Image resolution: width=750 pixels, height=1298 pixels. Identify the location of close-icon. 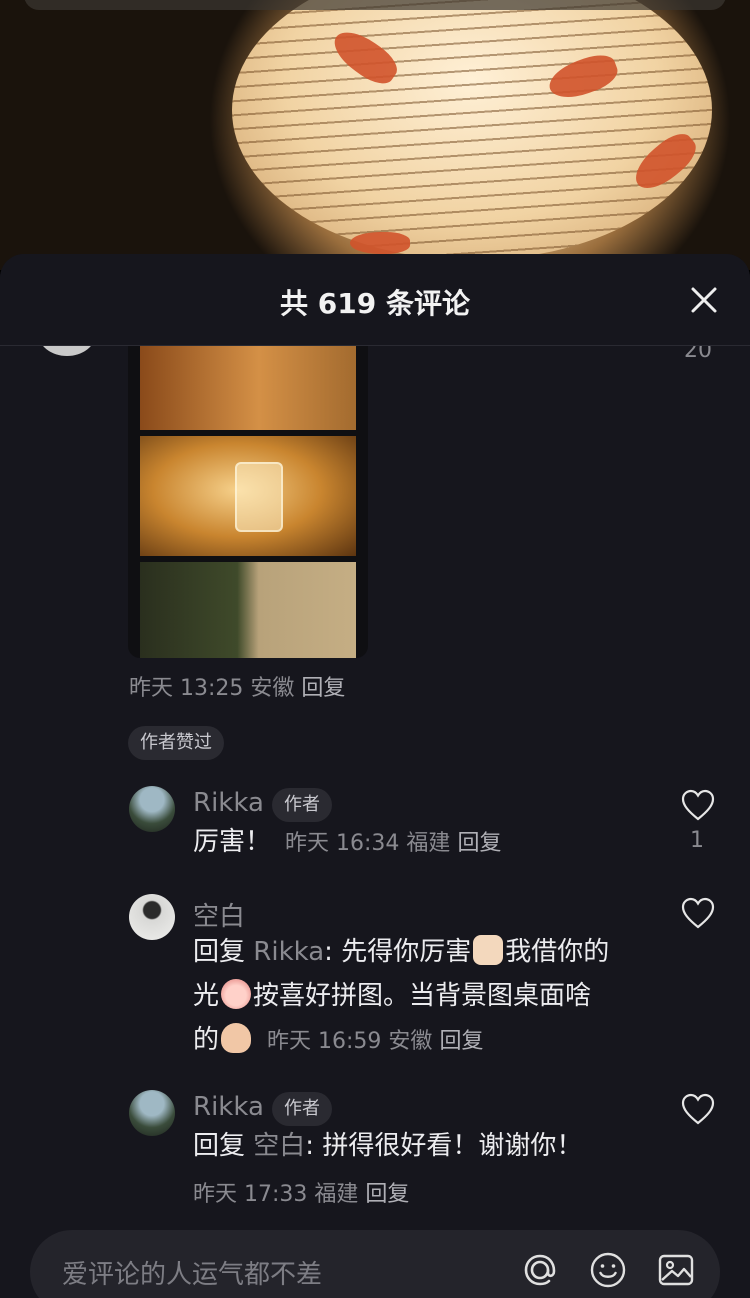
(704, 300).